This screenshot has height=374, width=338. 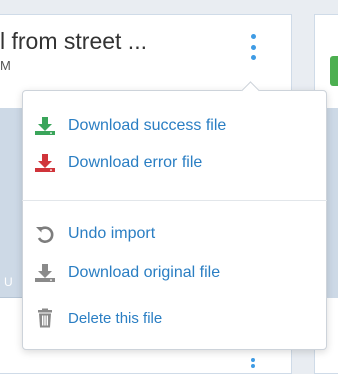 What do you see at coordinates (5, 65) in the screenshot?
I see `card-subtitle: M` at bounding box center [5, 65].